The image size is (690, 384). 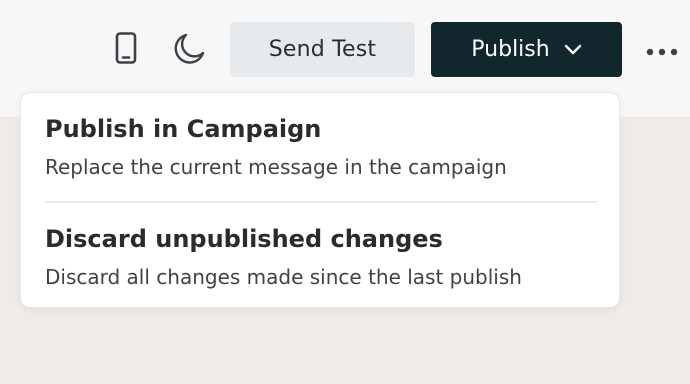 I want to click on more-options-button, so click(x=662, y=50).